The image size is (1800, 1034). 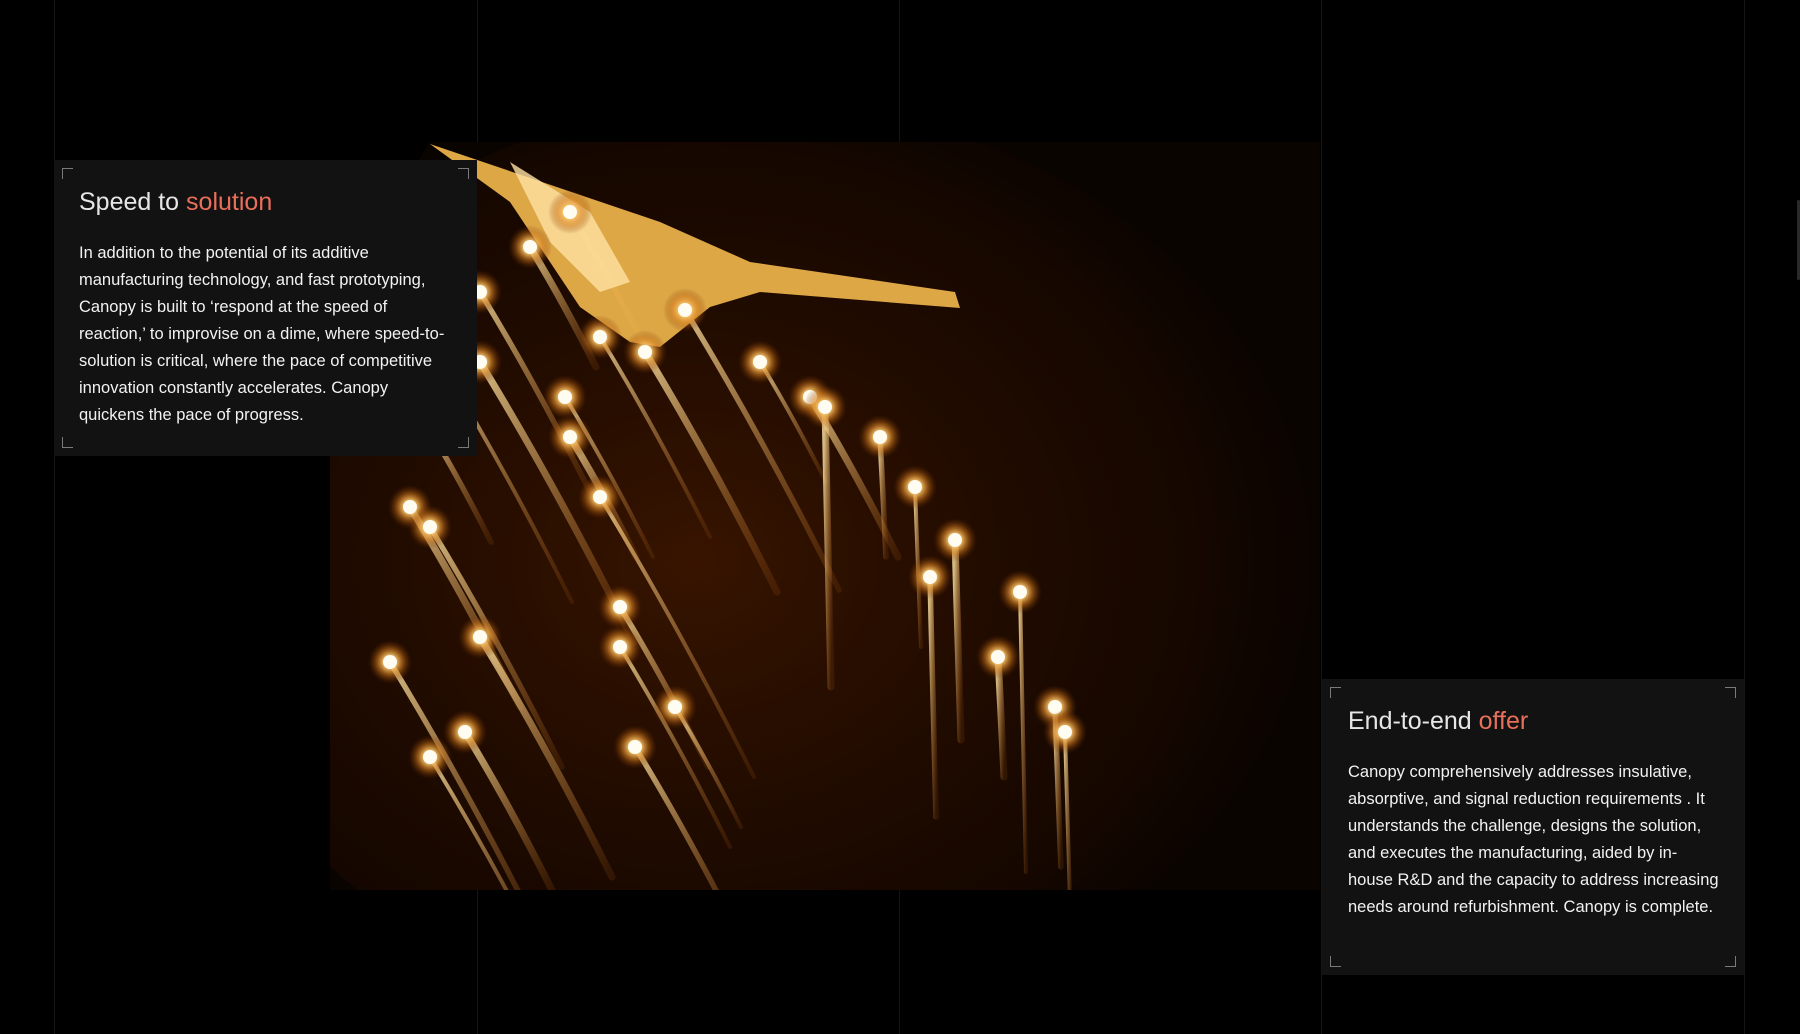 I want to click on card-title-accent: solution, so click(x=229, y=202).